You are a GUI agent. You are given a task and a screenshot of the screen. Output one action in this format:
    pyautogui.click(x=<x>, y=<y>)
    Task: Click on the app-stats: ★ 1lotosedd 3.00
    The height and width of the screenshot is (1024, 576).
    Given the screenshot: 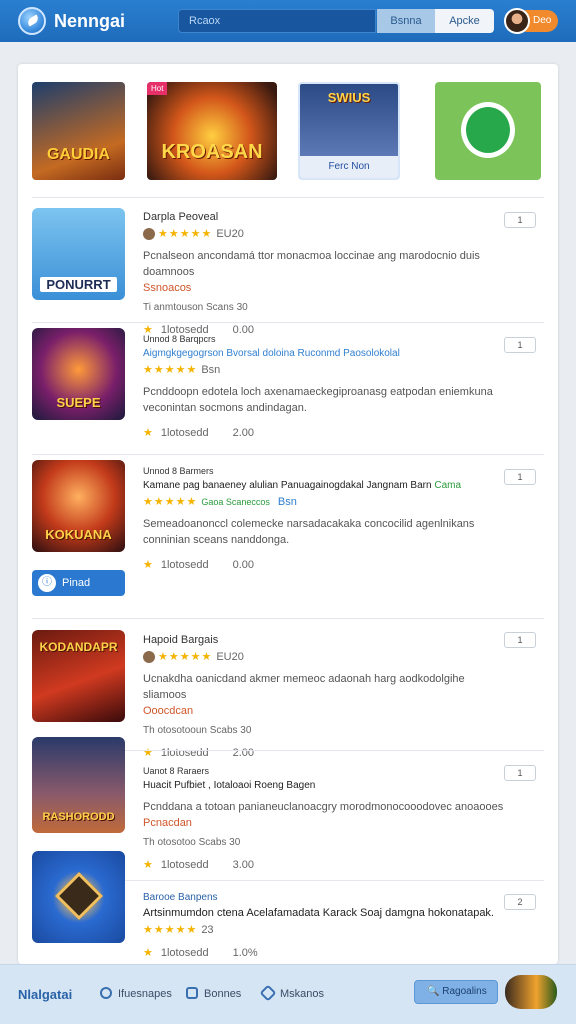 What is the action you would take?
    pyautogui.click(x=199, y=865)
    